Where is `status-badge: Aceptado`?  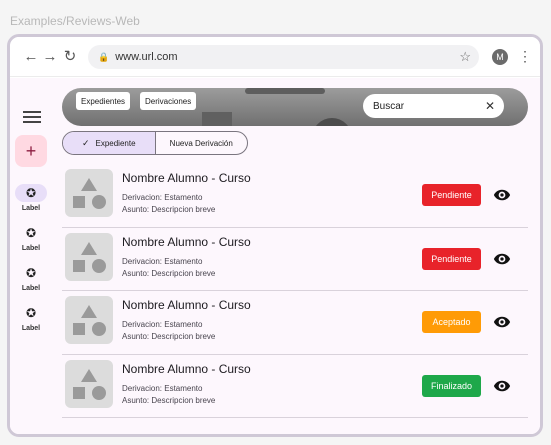 status-badge: Aceptado is located at coordinates (451, 322).